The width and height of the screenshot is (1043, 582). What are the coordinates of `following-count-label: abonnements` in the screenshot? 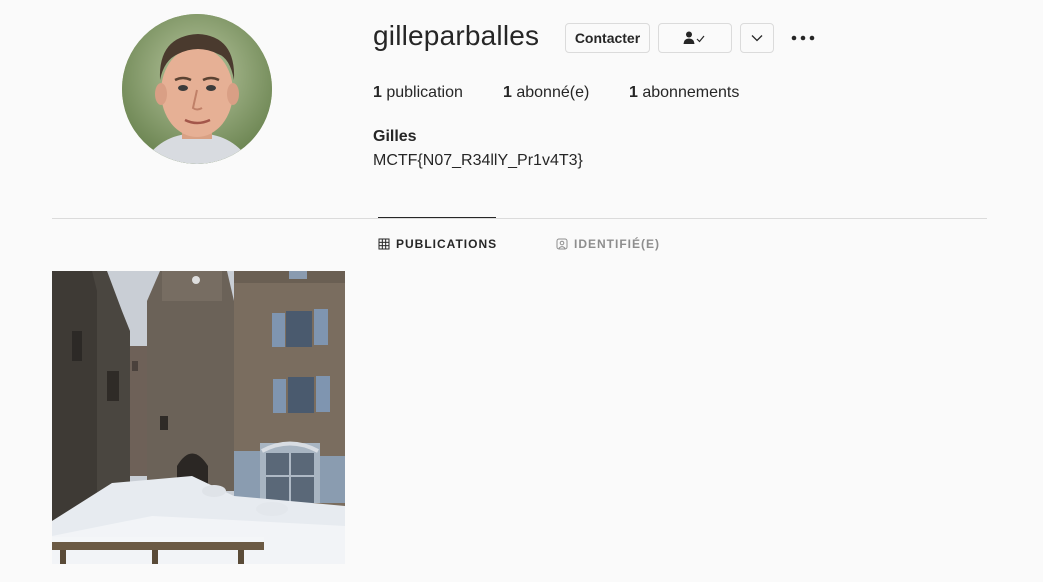 It's located at (691, 92).